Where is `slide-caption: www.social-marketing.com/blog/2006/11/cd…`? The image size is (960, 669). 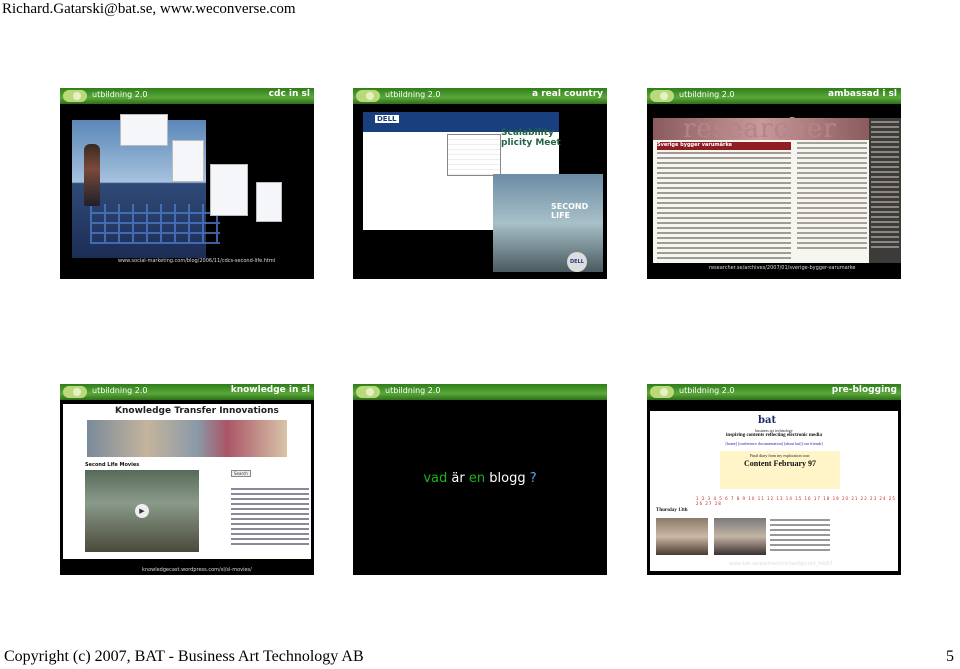
slide-caption: www.social-marketing.com/blog/2006/11/cd… is located at coordinates (197, 261).